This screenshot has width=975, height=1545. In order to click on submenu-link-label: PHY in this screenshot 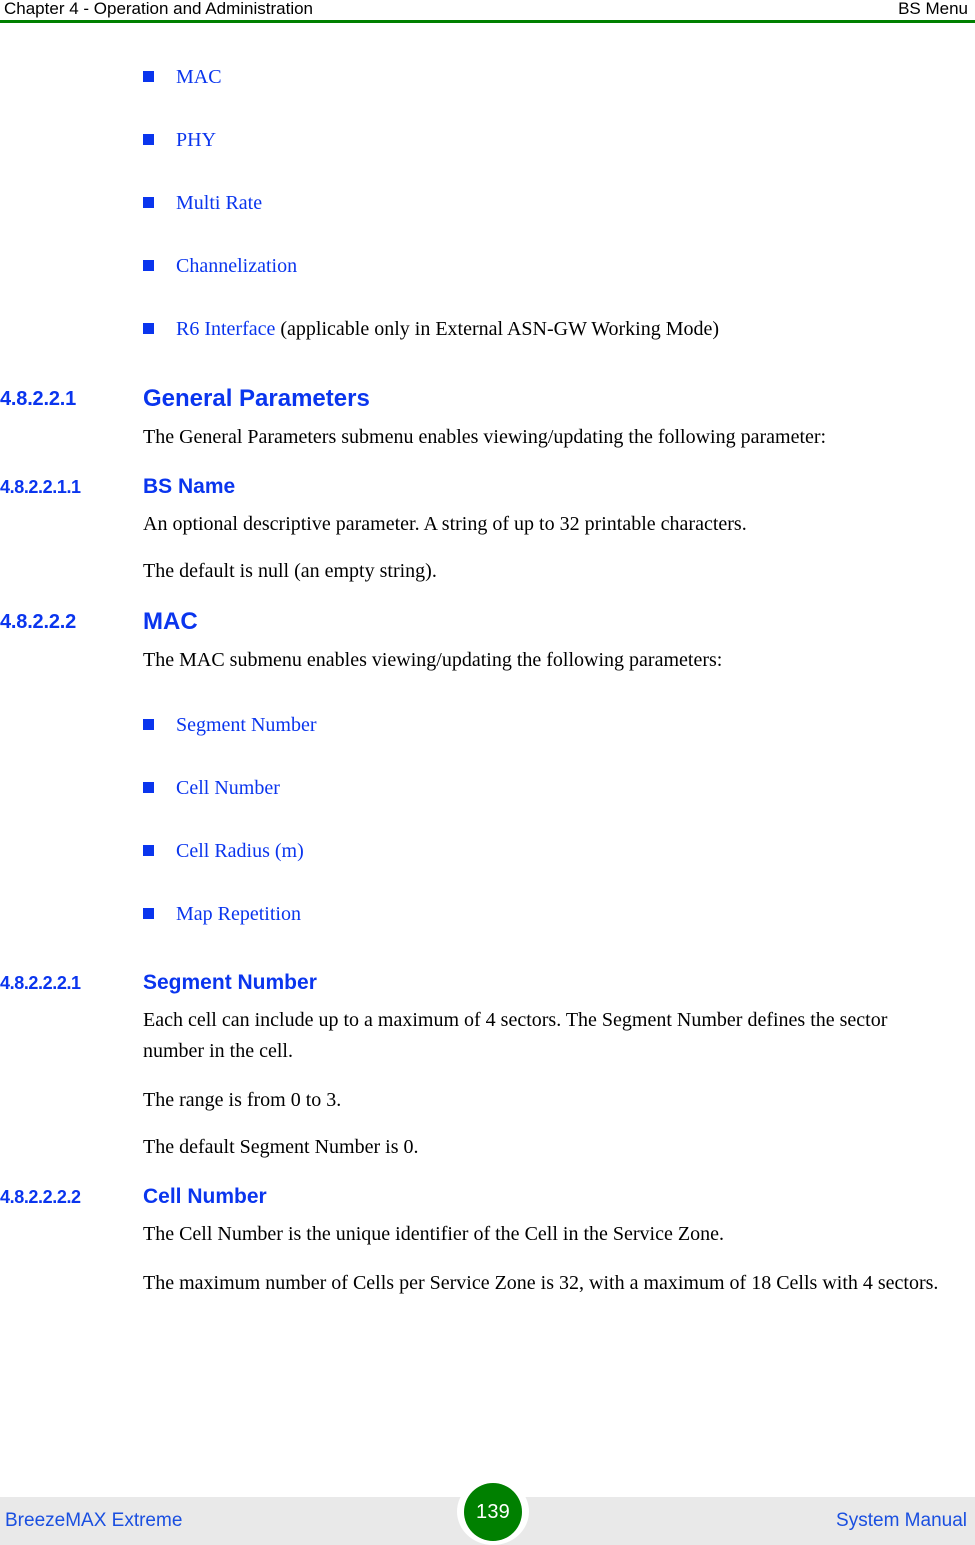, I will do `click(196, 140)`.